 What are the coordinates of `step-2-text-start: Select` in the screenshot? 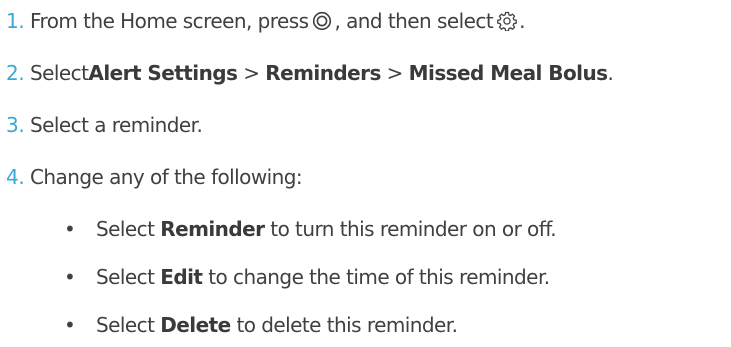 It's located at (59, 73).